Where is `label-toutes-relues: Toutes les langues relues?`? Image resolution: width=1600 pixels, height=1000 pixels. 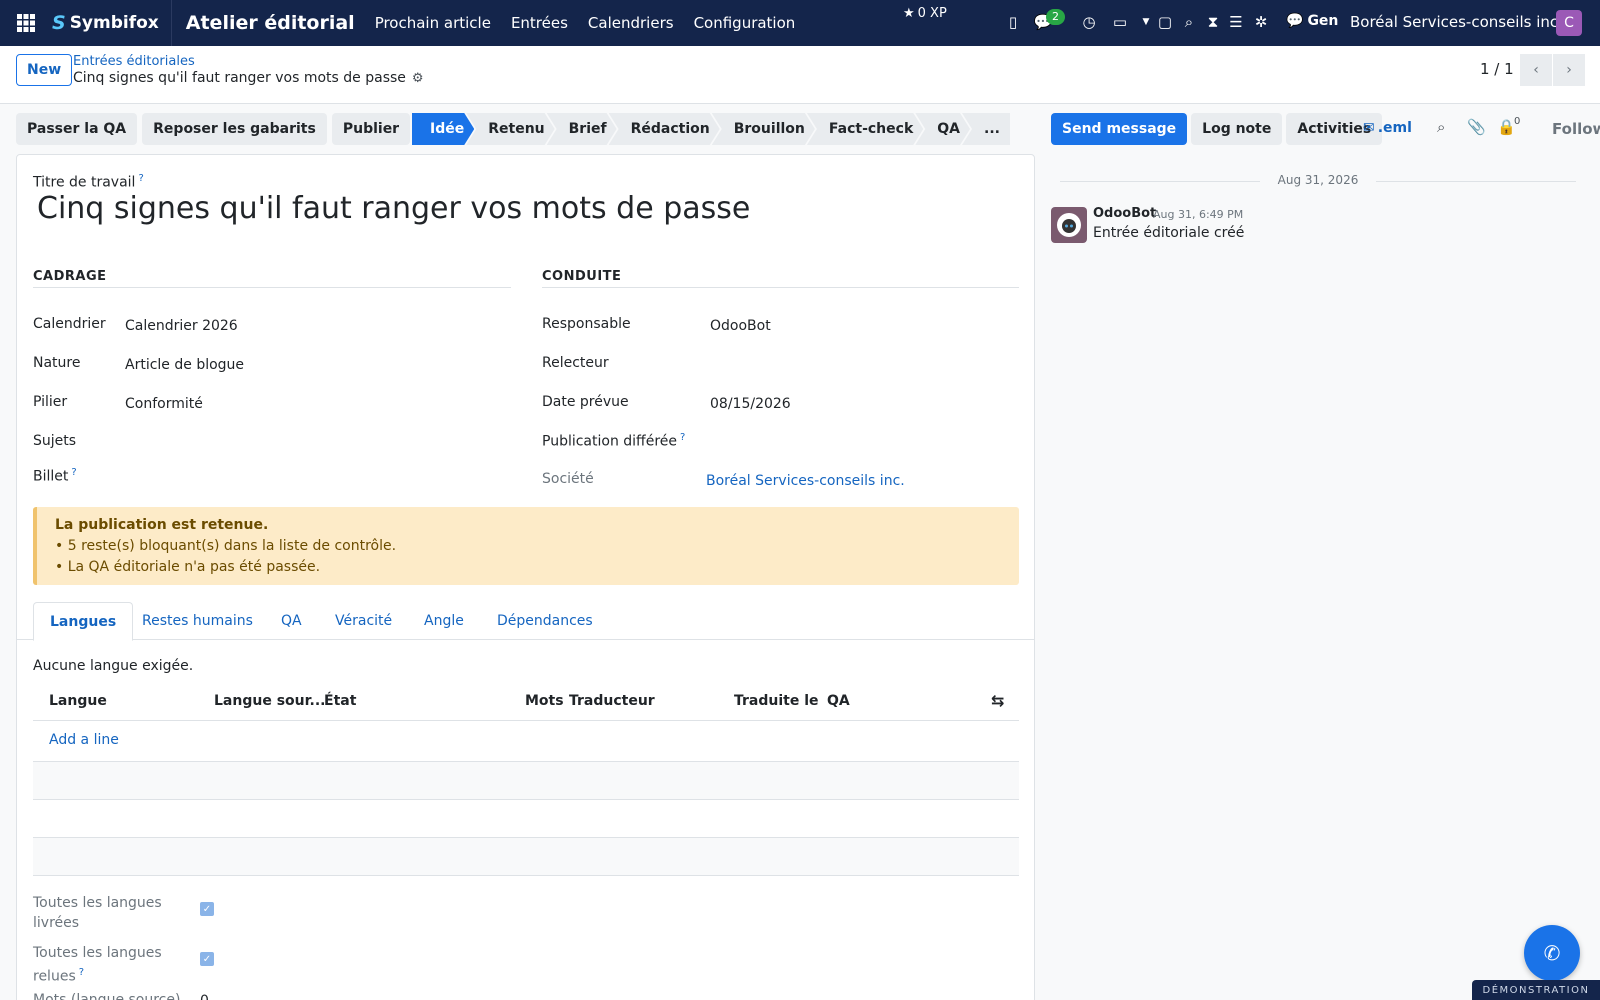 label-toutes-relues: Toutes les langues relues? is located at coordinates (97, 965).